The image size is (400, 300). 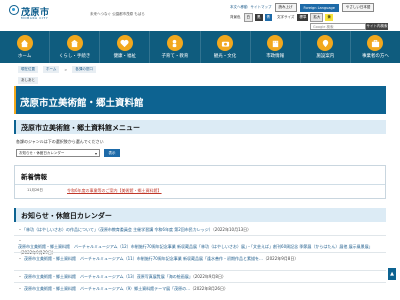 What do you see at coordinates (232, 229) in the screenshot?
I see `notice-date: （2022年10月13日）` at bounding box center [232, 229].